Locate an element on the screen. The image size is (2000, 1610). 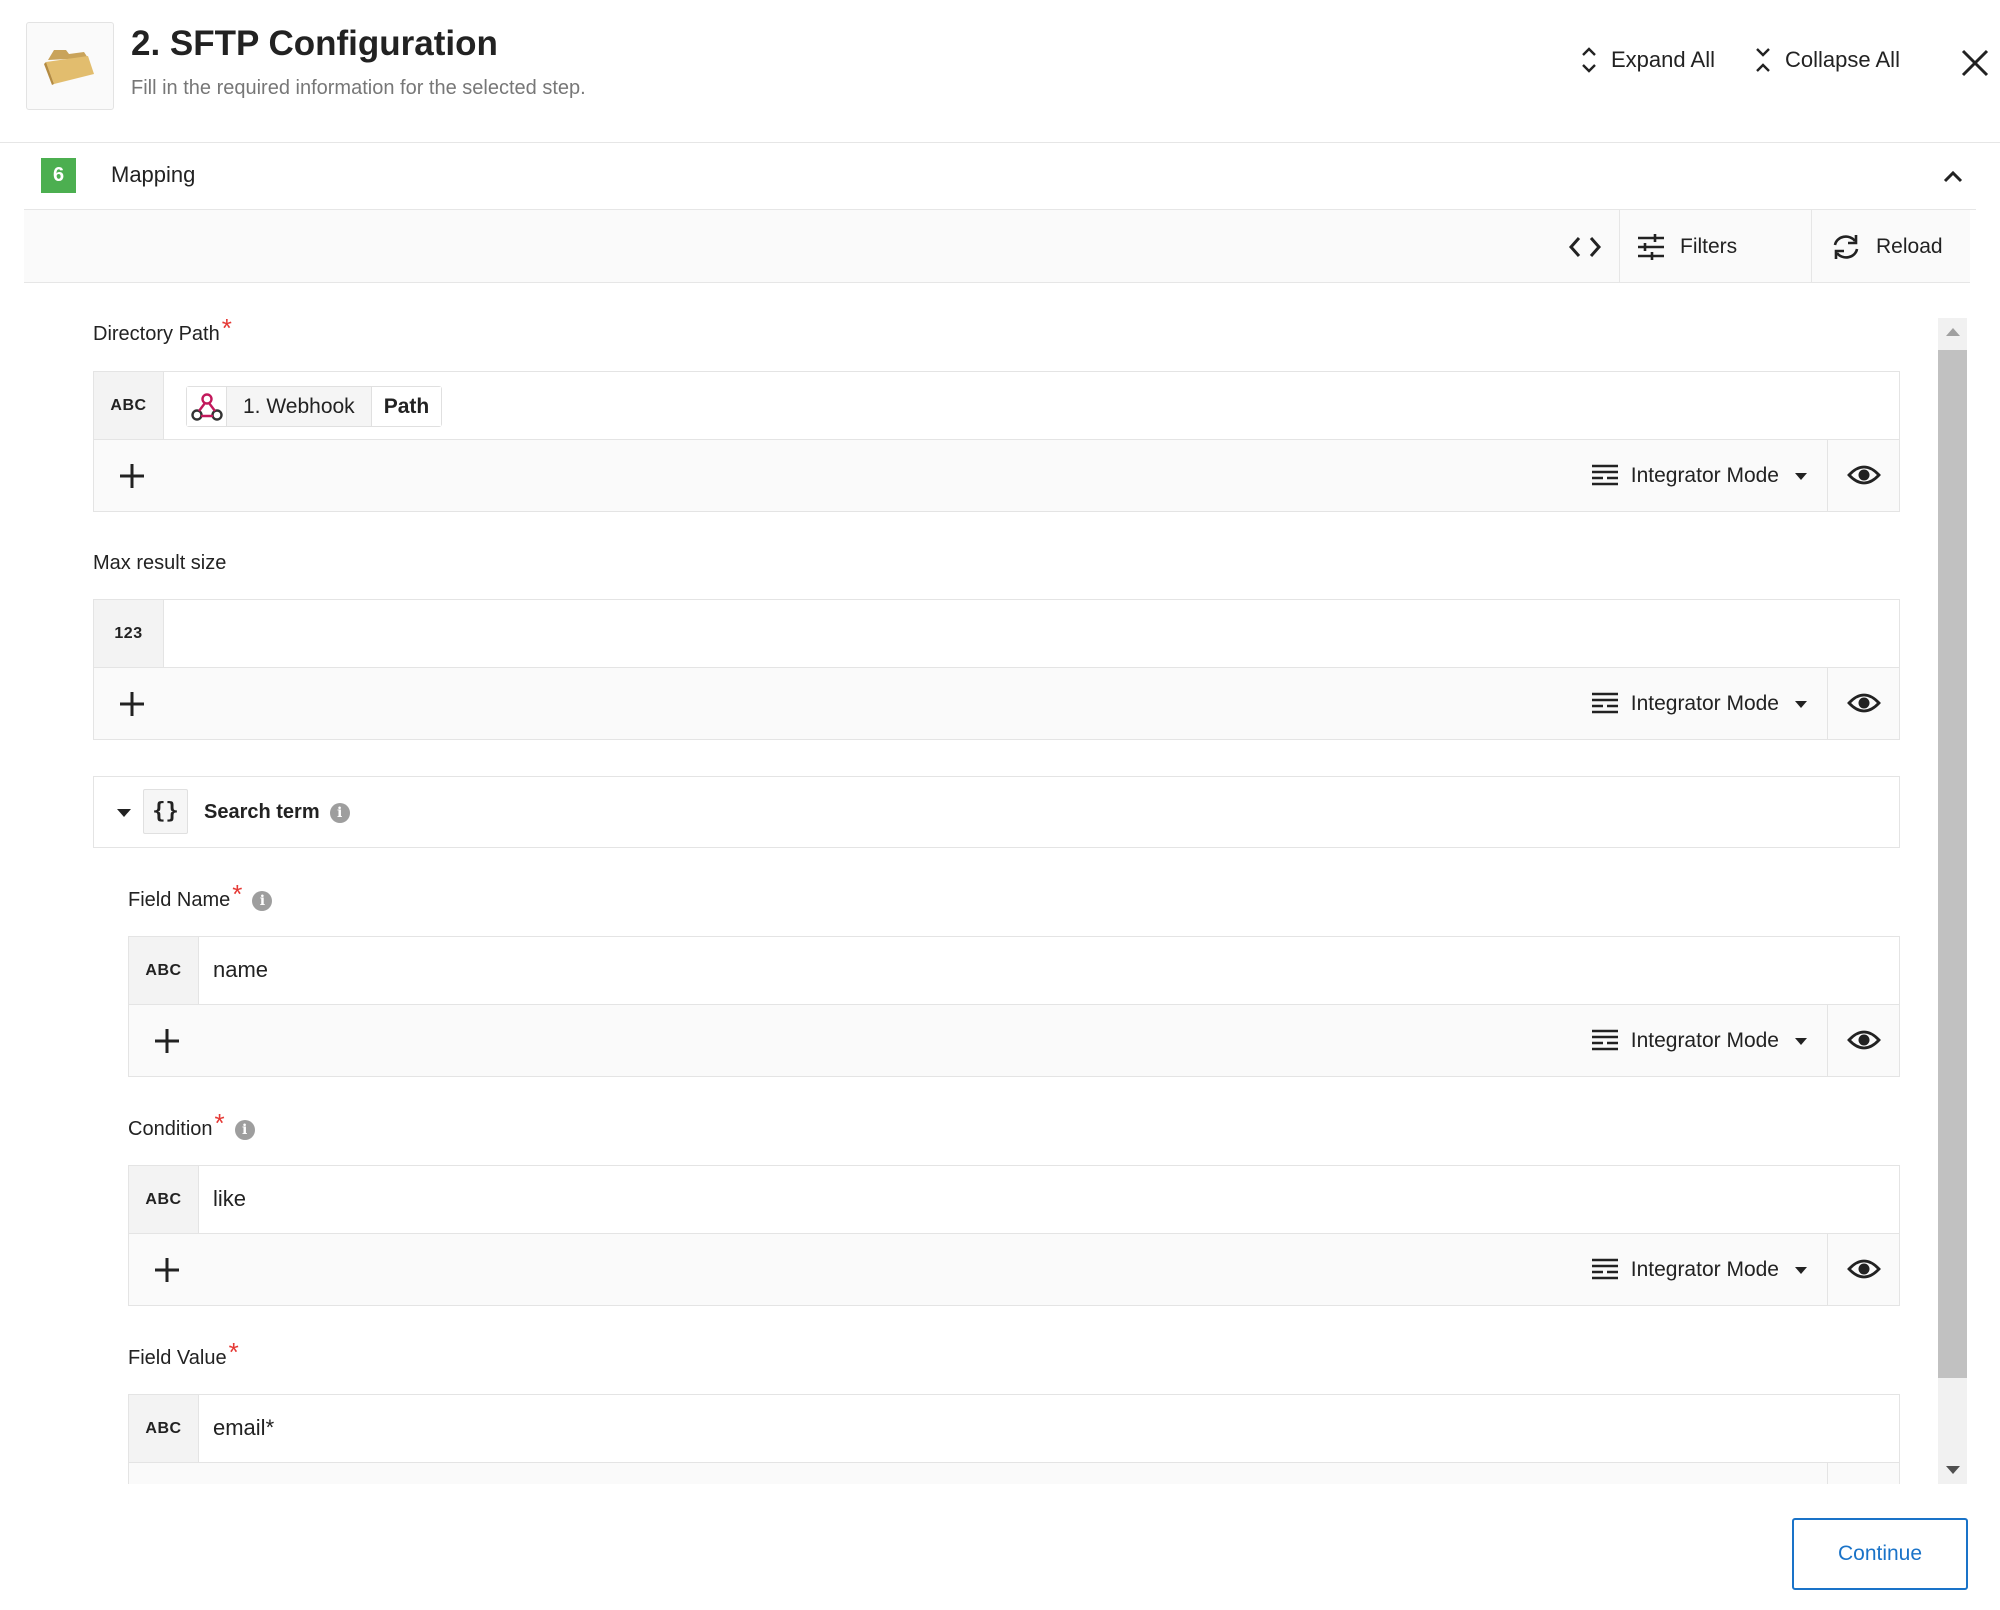
field-name-field: ABC name Integrator Mode is located at coordinates (1014, 1006).